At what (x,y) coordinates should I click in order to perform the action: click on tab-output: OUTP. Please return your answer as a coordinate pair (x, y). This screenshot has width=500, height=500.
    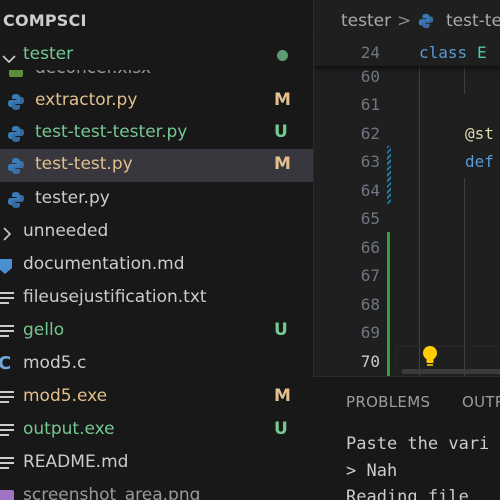
    Looking at the image, I should click on (481, 402).